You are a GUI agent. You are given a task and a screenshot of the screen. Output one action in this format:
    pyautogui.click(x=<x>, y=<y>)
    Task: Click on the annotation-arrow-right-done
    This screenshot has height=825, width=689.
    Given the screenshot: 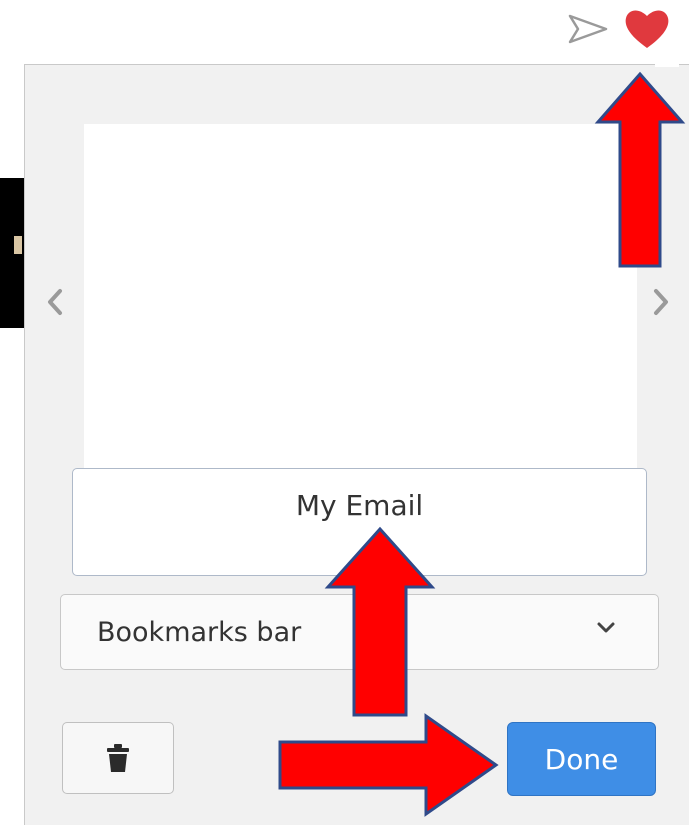 What is the action you would take?
    pyautogui.click(x=388, y=765)
    